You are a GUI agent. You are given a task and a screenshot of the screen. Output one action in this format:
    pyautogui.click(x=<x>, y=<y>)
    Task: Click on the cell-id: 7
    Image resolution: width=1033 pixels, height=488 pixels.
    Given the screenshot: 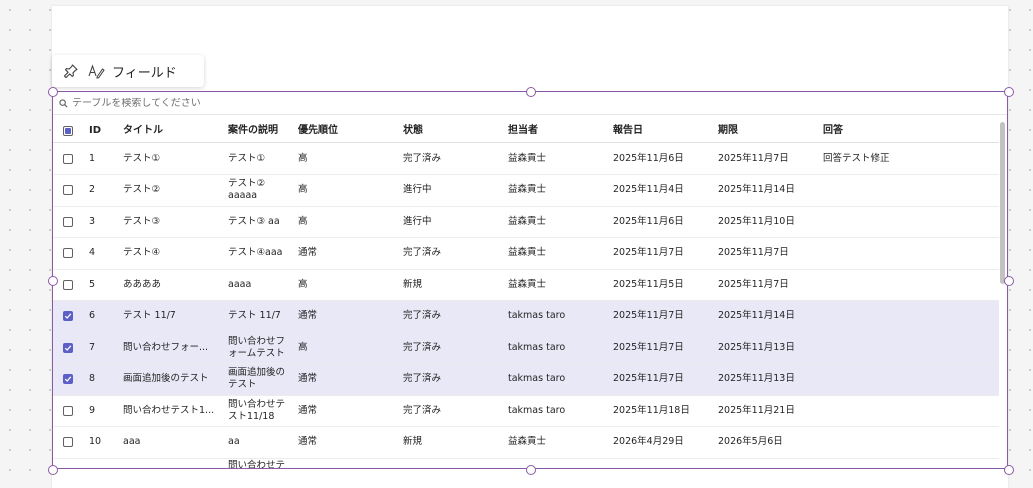 What is the action you would take?
    pyautogui.click(x=92, y=347)
    